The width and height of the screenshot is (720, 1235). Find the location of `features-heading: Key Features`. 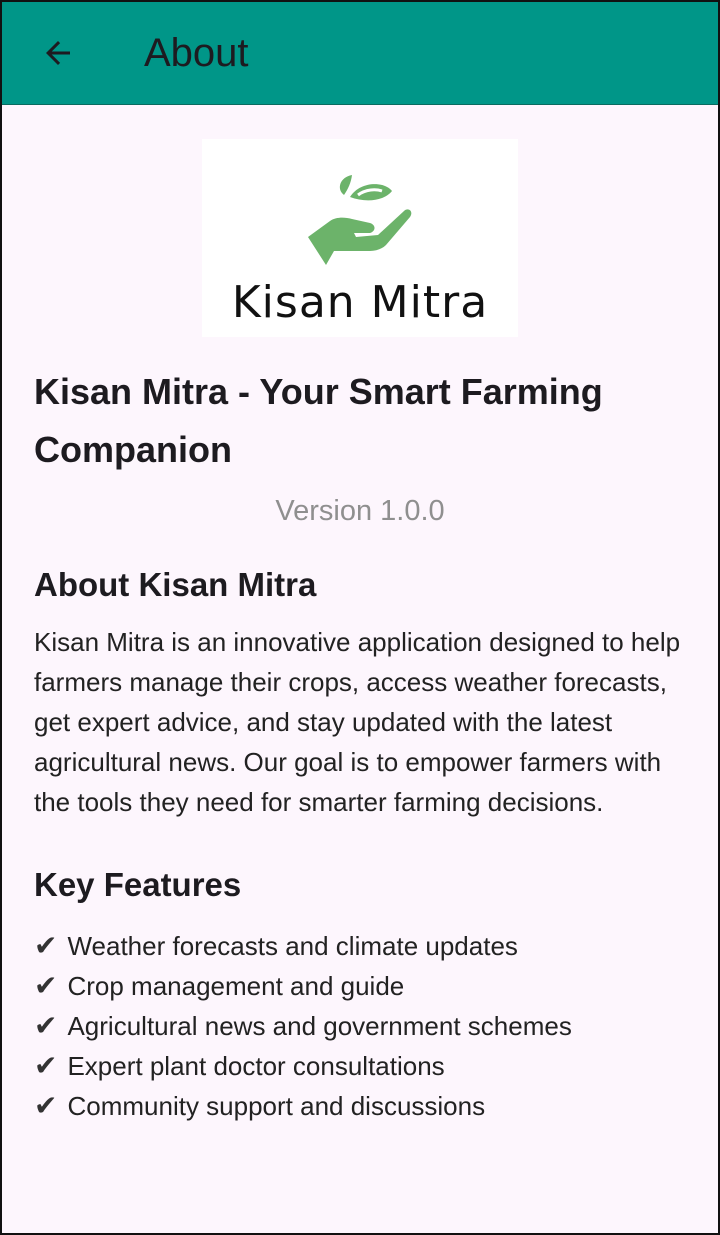

features-heading: Key Features is located at coordinates (138, 884).